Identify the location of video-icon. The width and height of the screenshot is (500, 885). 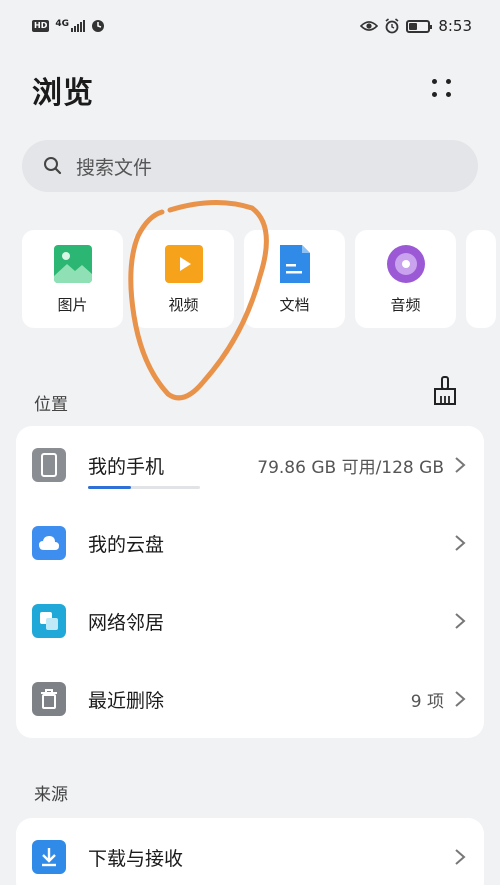
(183, 263).